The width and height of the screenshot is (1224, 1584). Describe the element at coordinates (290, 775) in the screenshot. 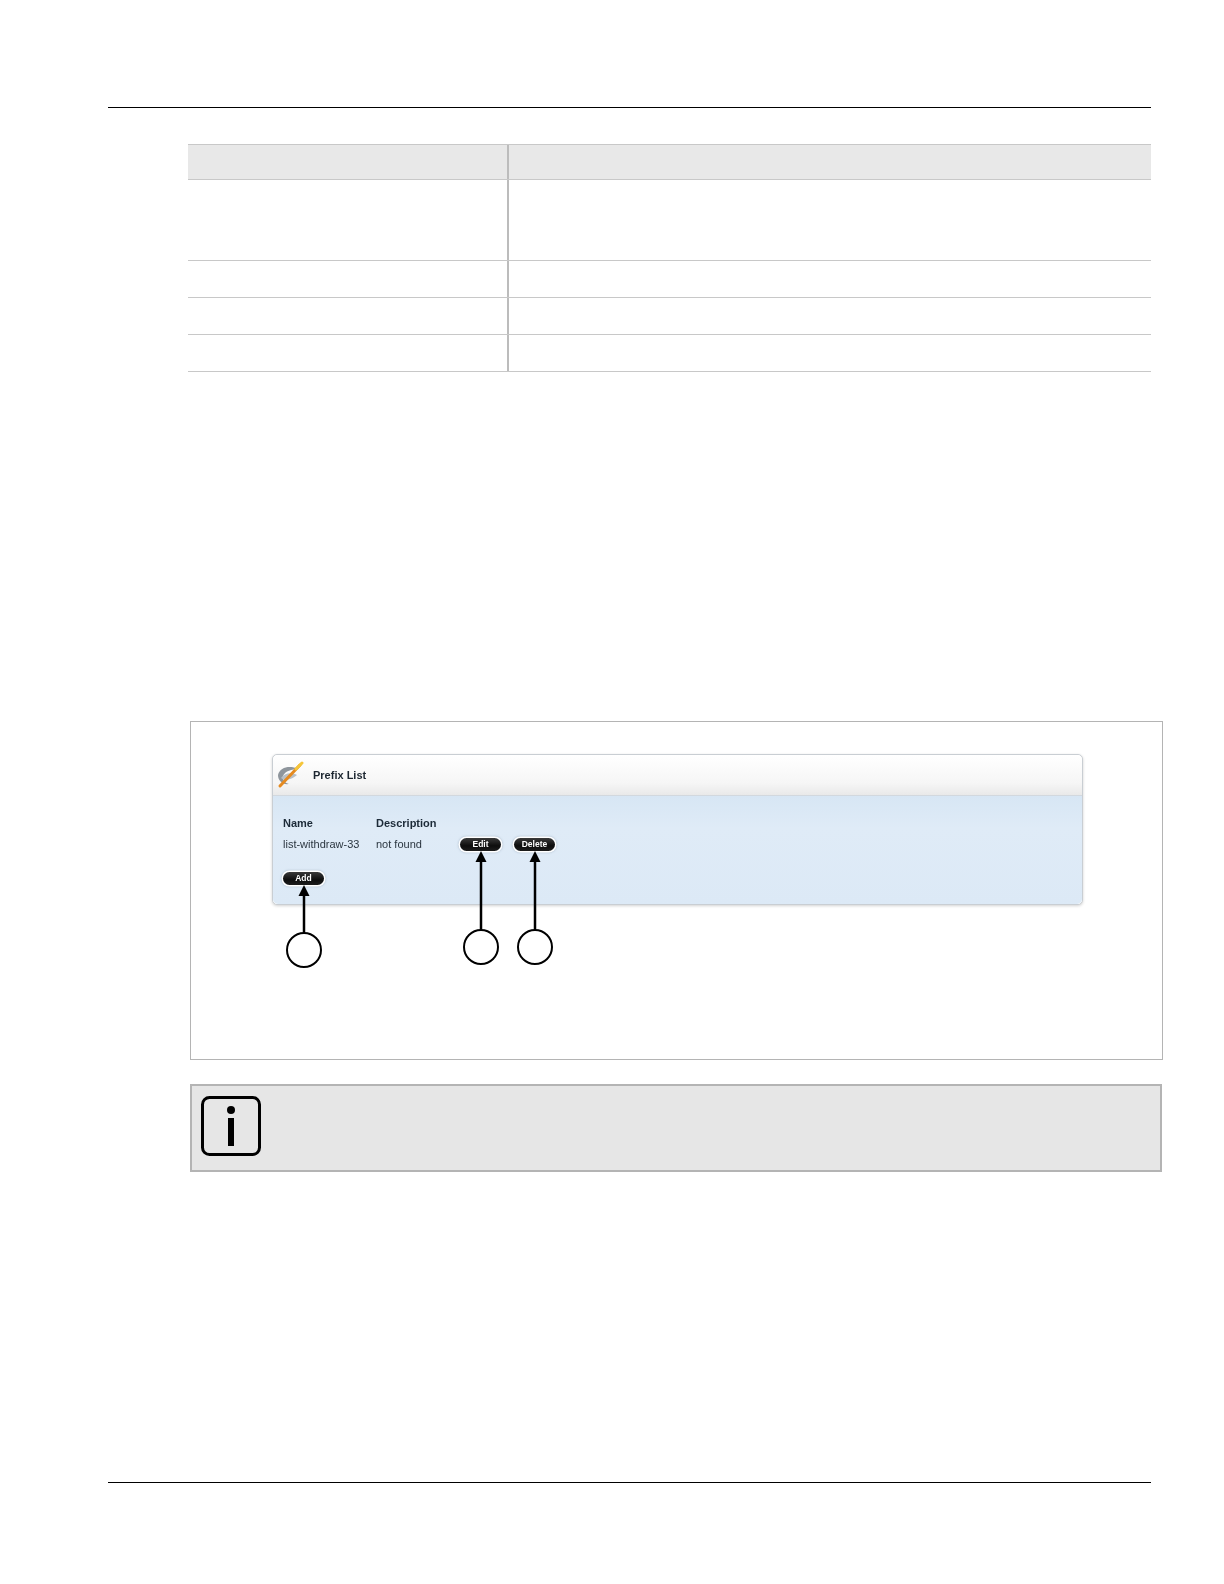

I see `swirl-pencil-icon` at that location.